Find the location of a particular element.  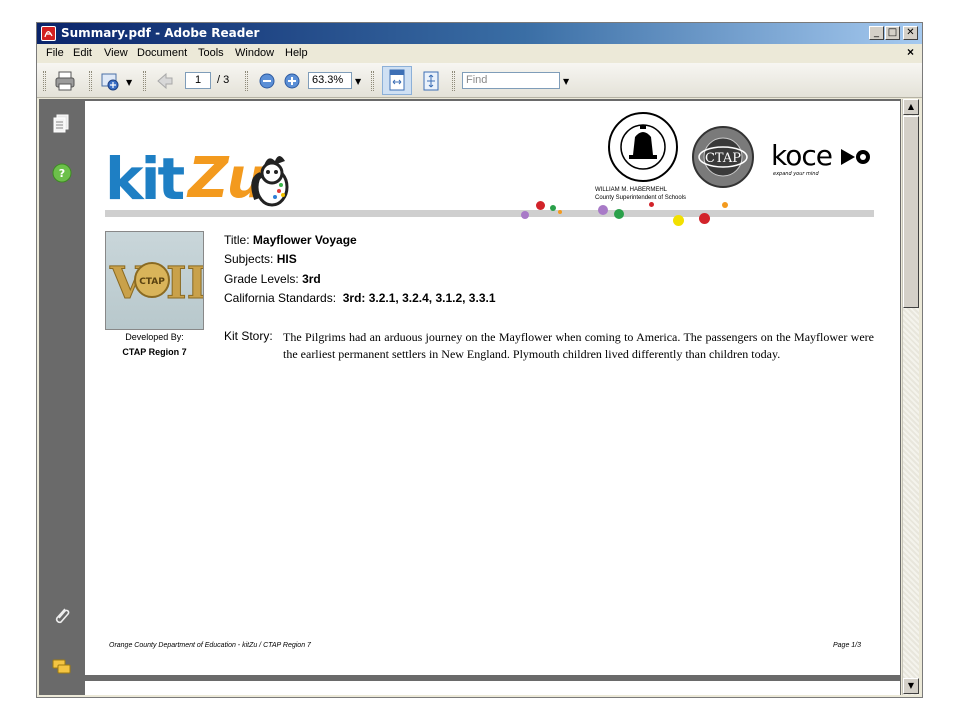

zoom-in-icon is located at coordinates (292, 81).